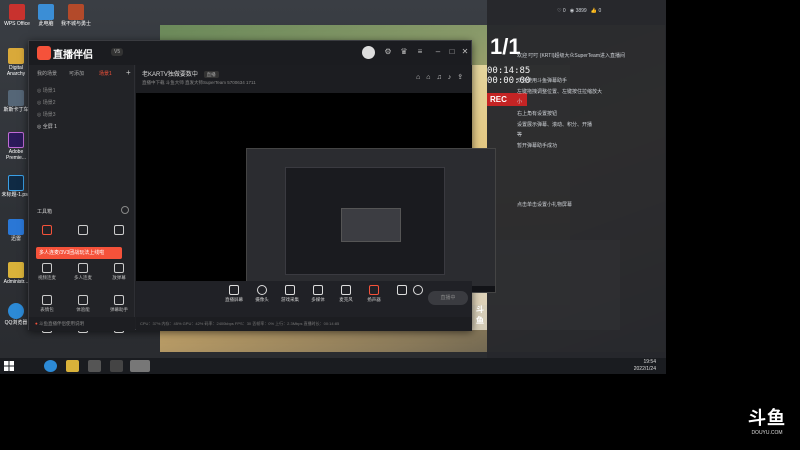 Image resolution: width=800 pixels, height=450 pixels. Describe the element at coordinates (76, 73) in the screenshot. I see `tab-addable: 可添加` at that location.